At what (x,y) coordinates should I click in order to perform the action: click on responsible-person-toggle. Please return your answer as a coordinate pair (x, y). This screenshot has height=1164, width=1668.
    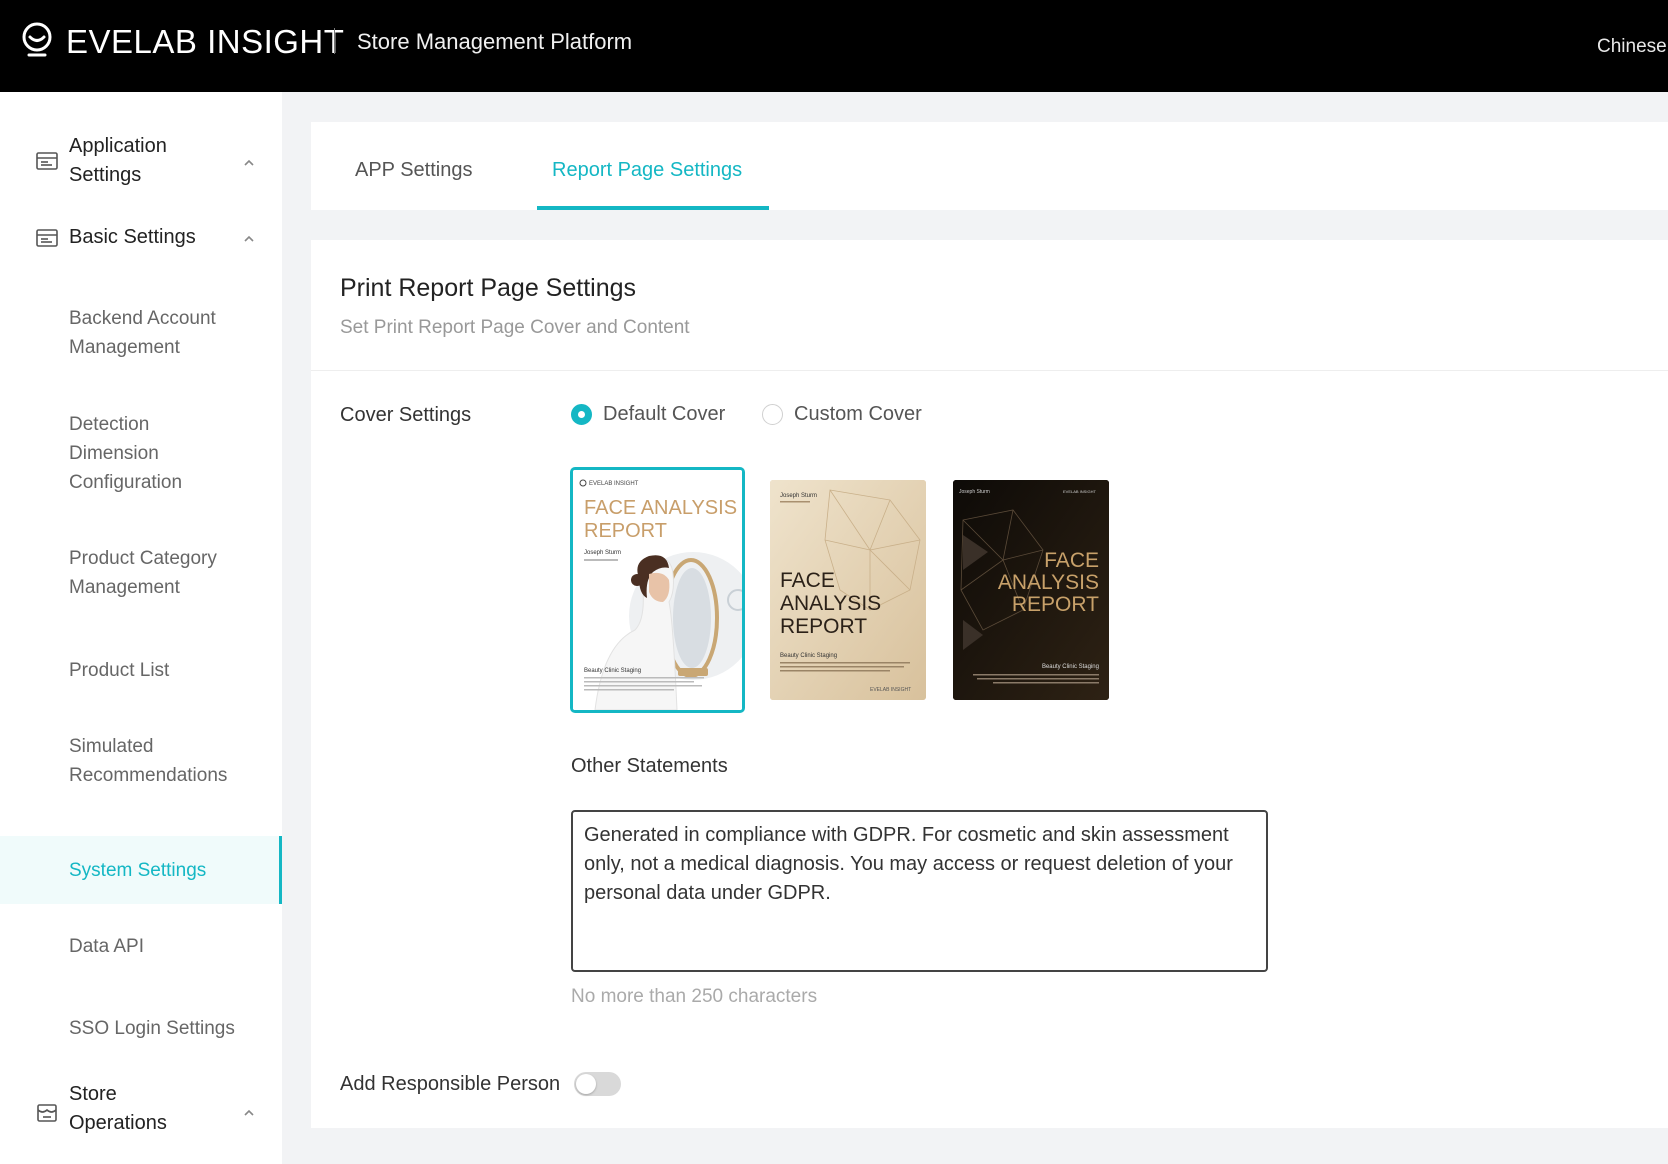
    Looking at the image, I should click on (597, 1084).